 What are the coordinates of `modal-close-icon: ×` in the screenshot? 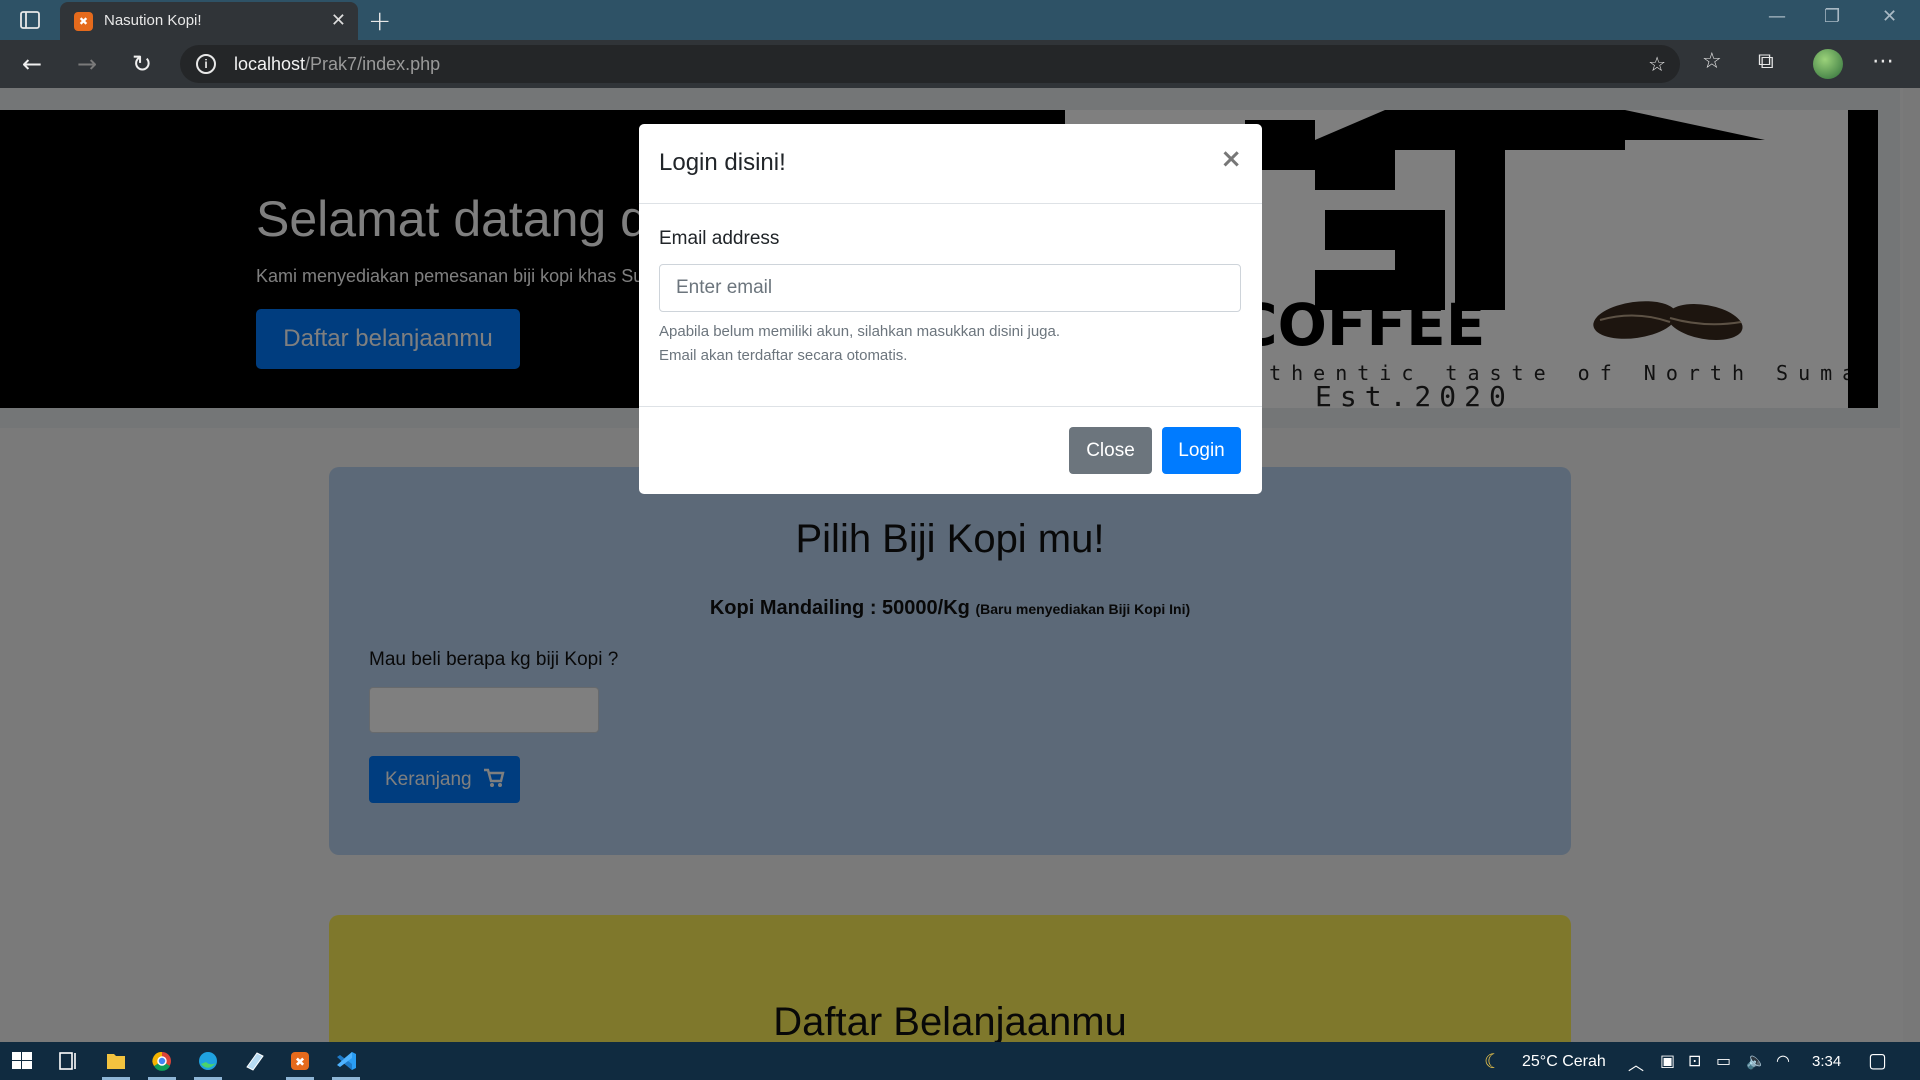 It's located at (1231, 159).